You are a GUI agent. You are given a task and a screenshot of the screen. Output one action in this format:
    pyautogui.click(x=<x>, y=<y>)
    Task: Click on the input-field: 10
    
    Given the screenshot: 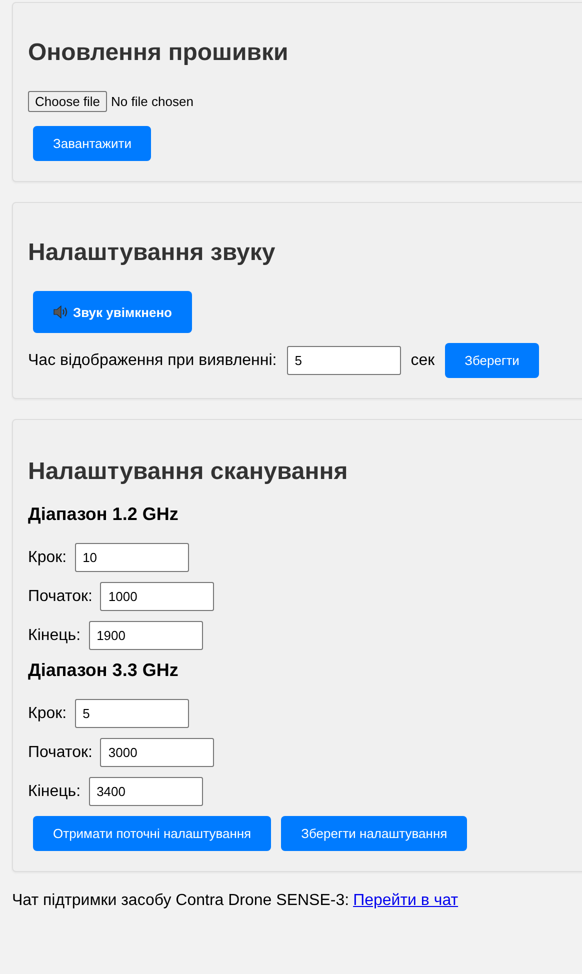 What is the action you would take?
    pyautogui.click(x=131, y=557)
    